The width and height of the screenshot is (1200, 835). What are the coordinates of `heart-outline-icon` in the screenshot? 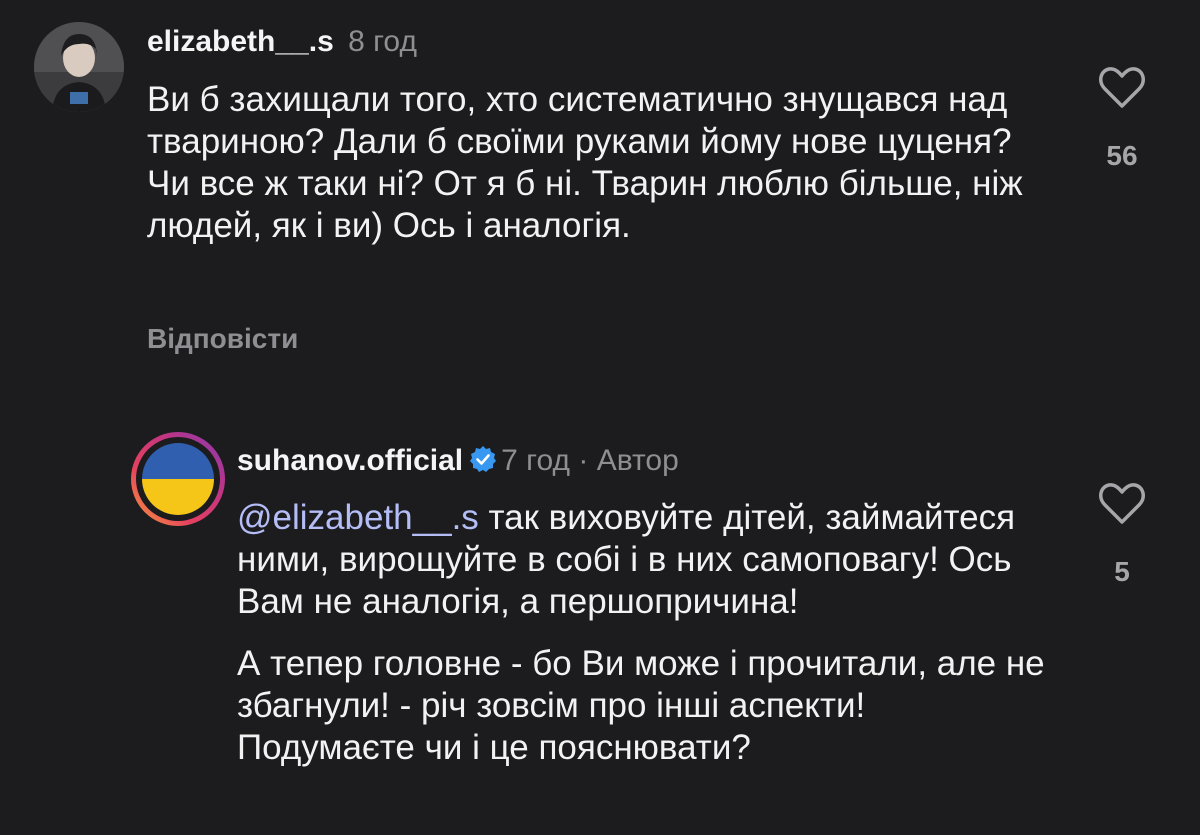 It's located at (1122, 504).